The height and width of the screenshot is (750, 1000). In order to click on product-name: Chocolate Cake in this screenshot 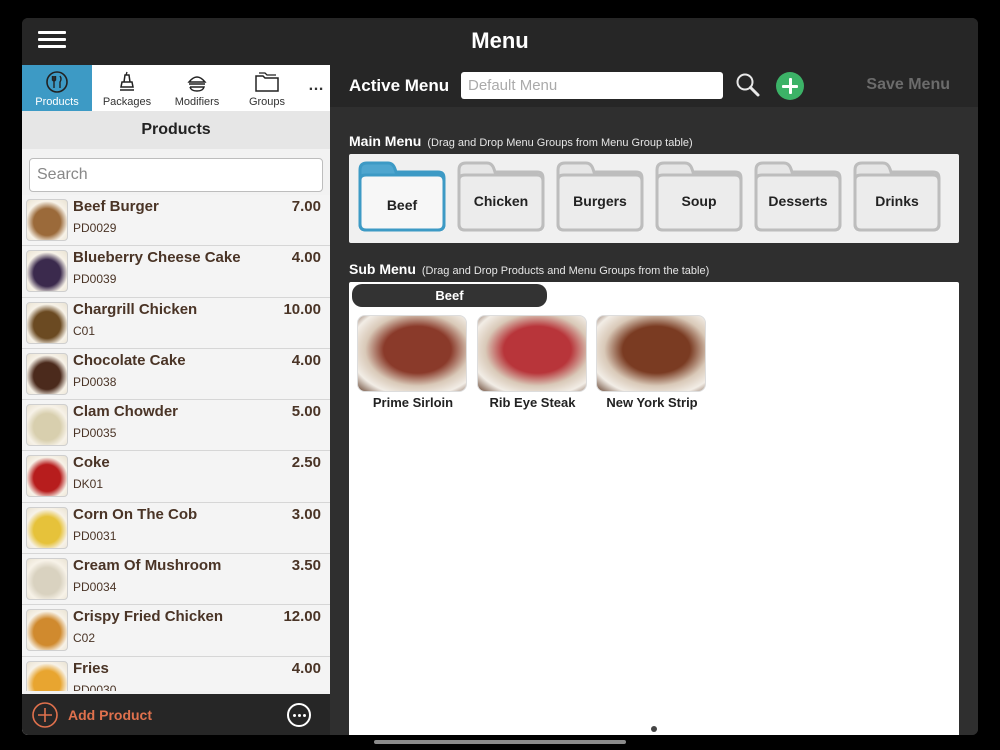, I will do `click(129, 360)`.